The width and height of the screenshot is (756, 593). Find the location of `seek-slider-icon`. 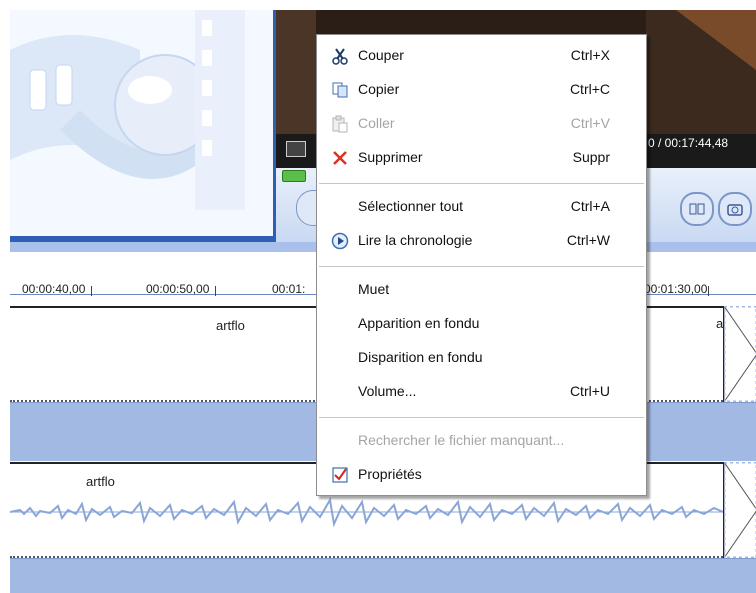

seek-slider-icon is located at coordinates (294, 176).